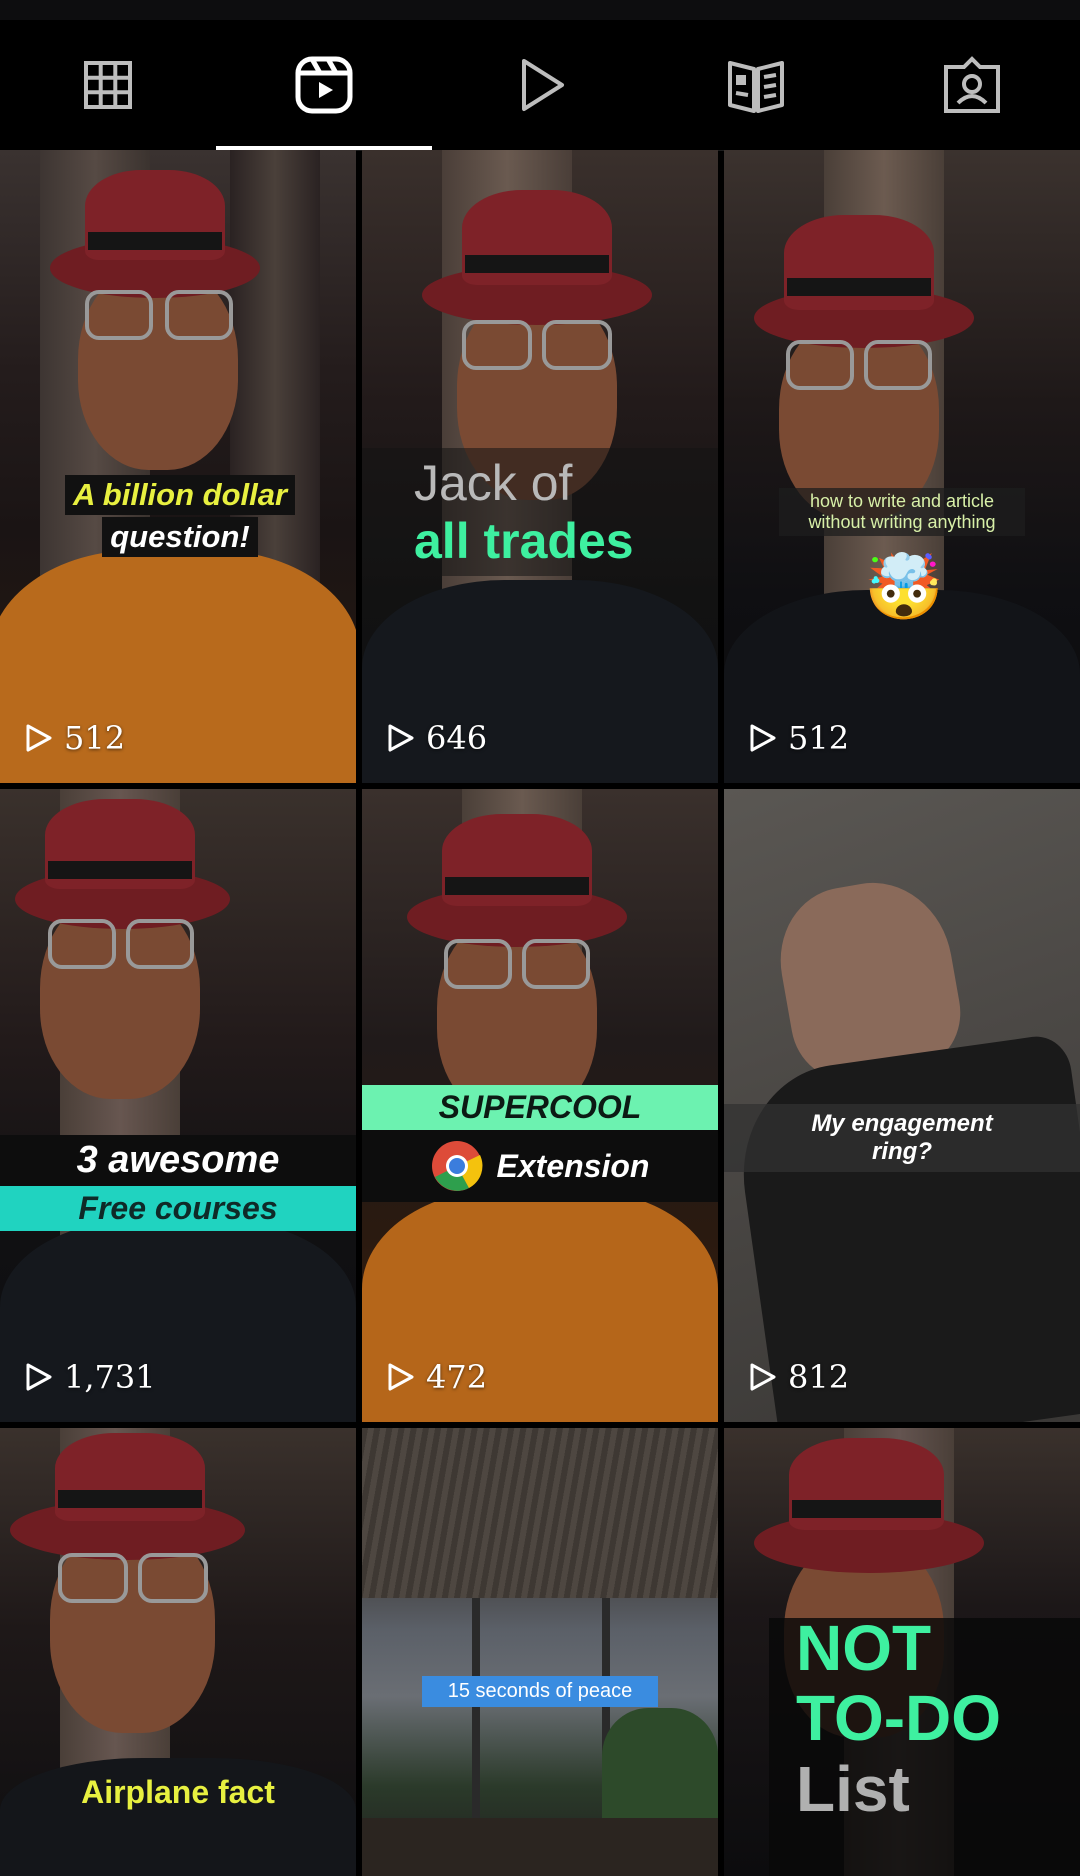  I want to click on reel-caption: NOT TO-DO List, so click(936, 1718).